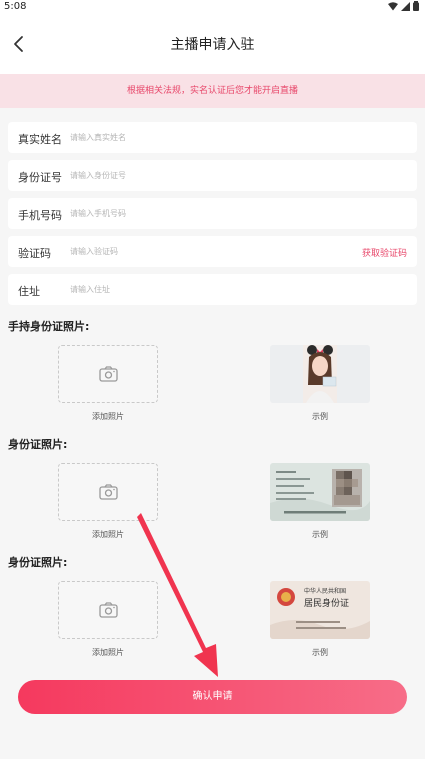 The height and width of the screenshot is (759, 425). I want to click on name-input, so click(210, 137).